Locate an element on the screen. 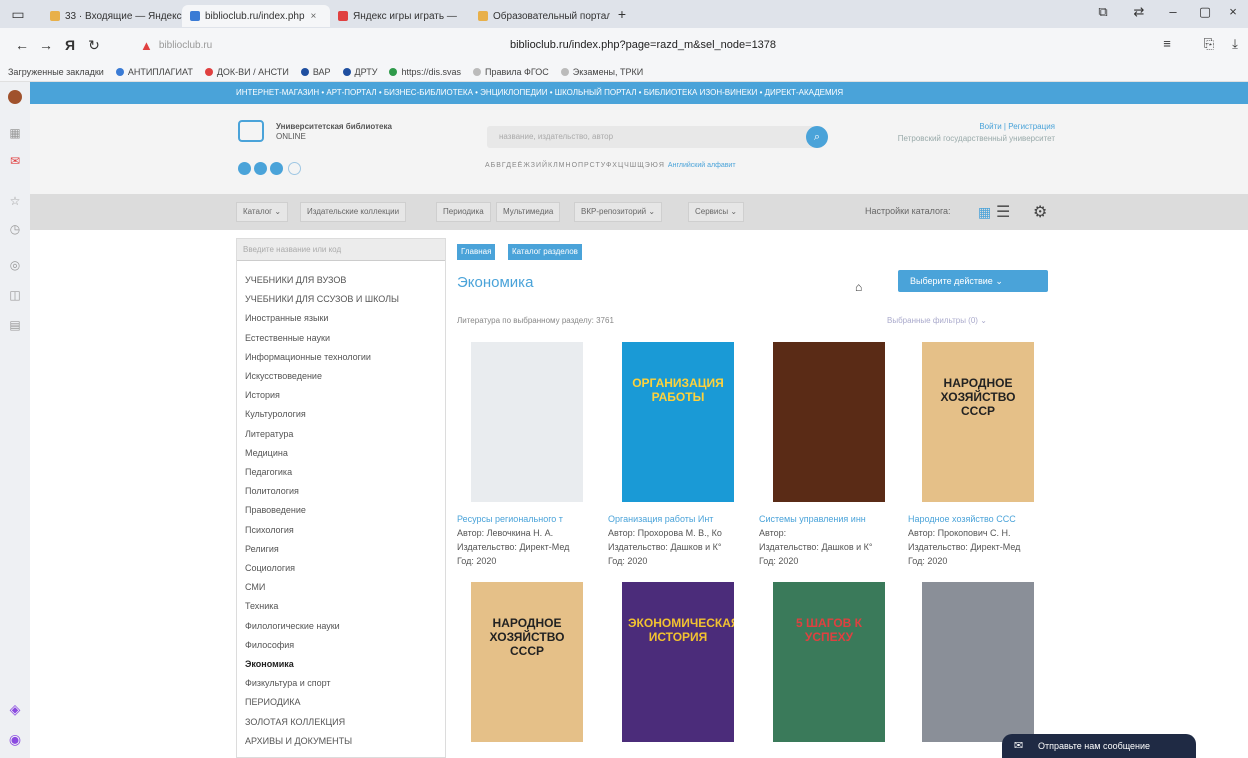 The image size is (1248, 758). book-cover: ОРГАНИЗАЦИЯ РАБОТЫ is located at coordinates (678, 422).